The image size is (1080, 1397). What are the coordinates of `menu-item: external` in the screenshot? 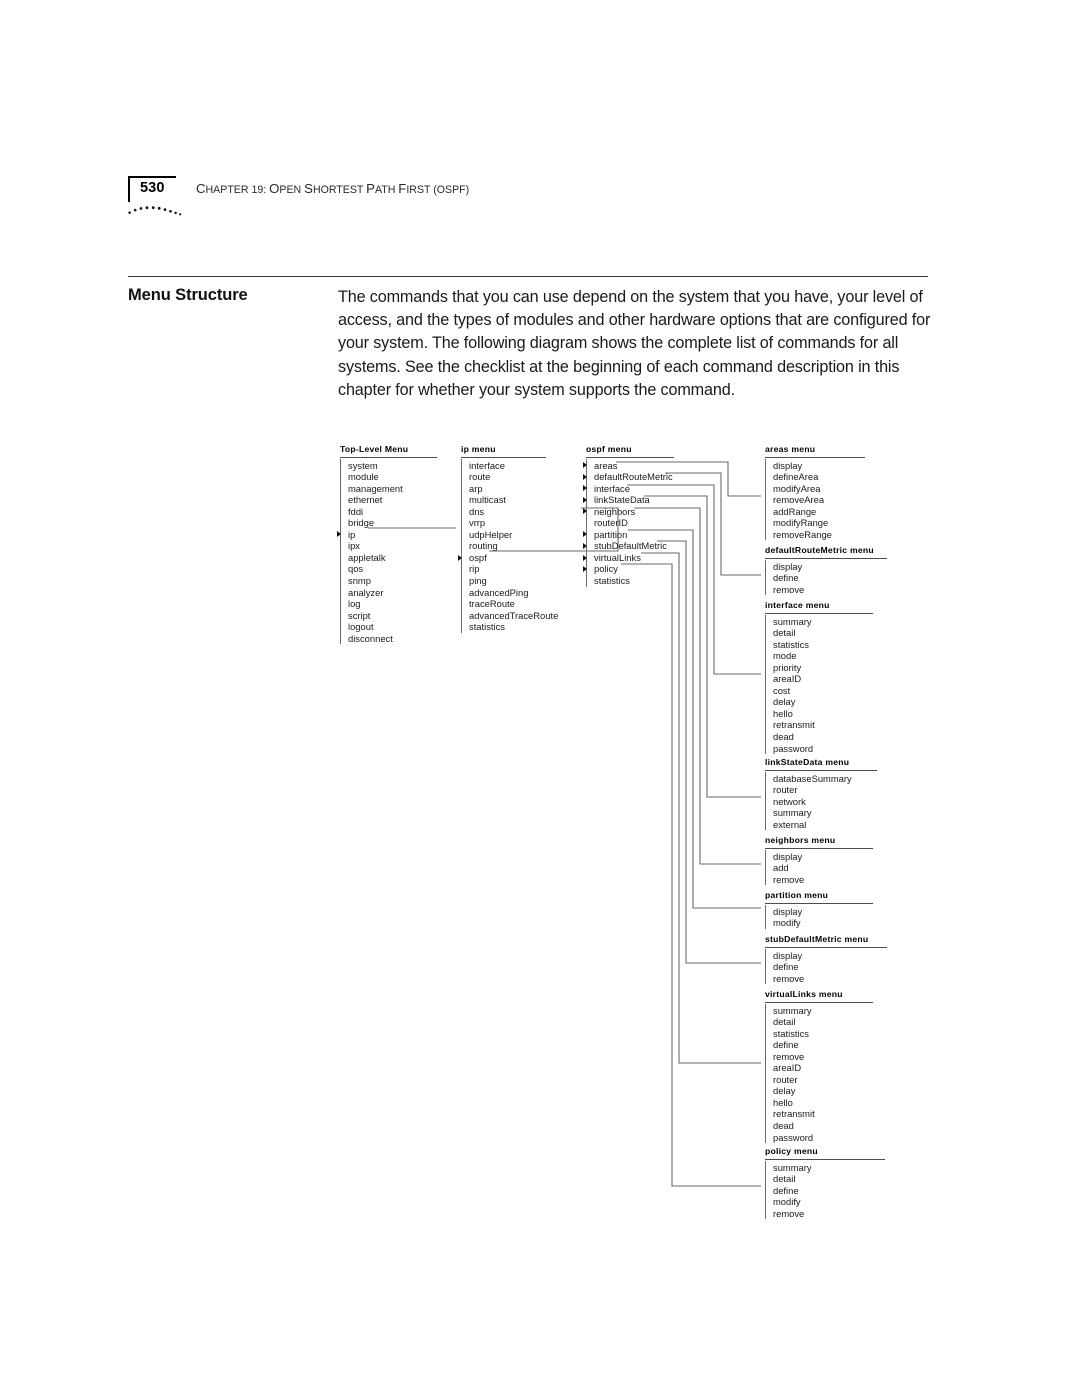 It's located at (825, 825).